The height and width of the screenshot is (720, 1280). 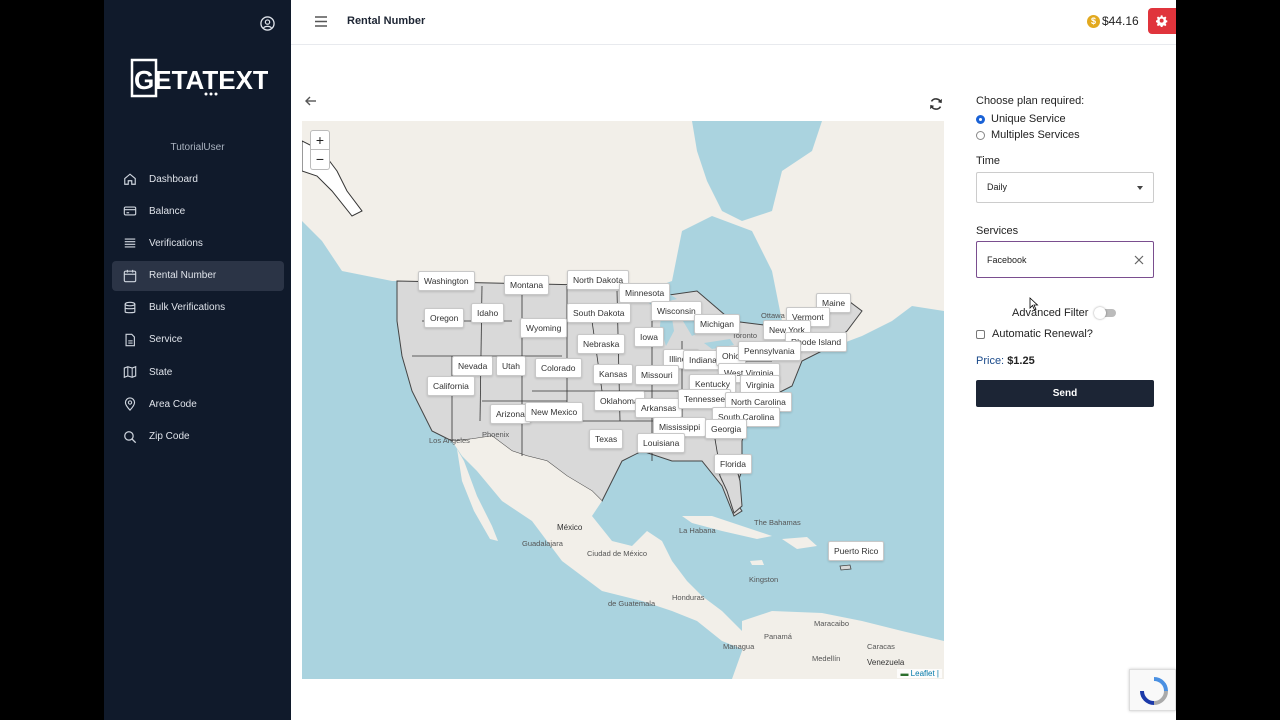 What do you see at coordinates (705, 399) in the screenshot?
I see `state-marker-tennessee: Tennessee` at bounding box center [705, 399].